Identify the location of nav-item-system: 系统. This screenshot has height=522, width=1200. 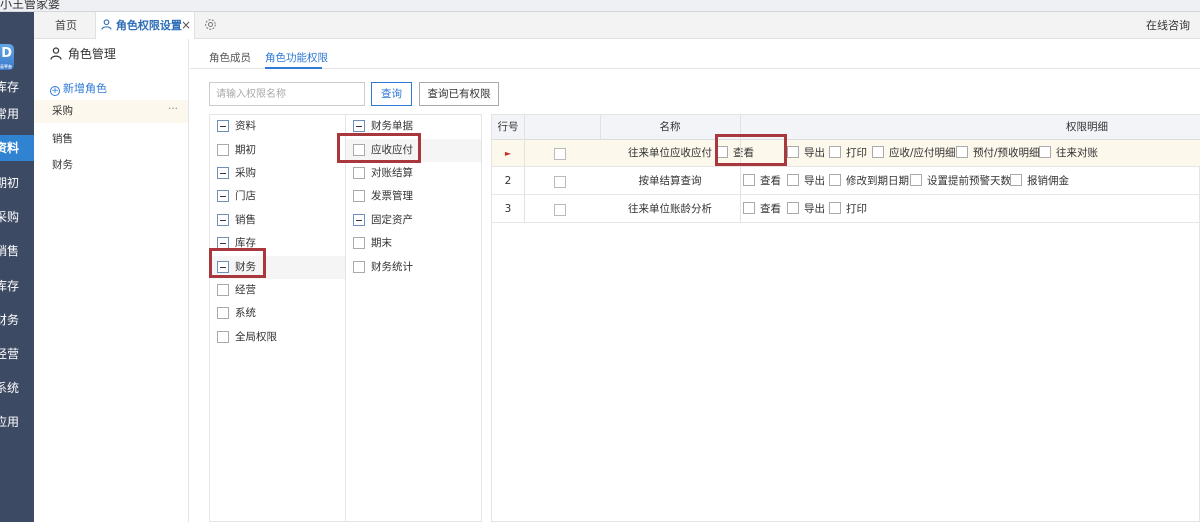
(17, 388).